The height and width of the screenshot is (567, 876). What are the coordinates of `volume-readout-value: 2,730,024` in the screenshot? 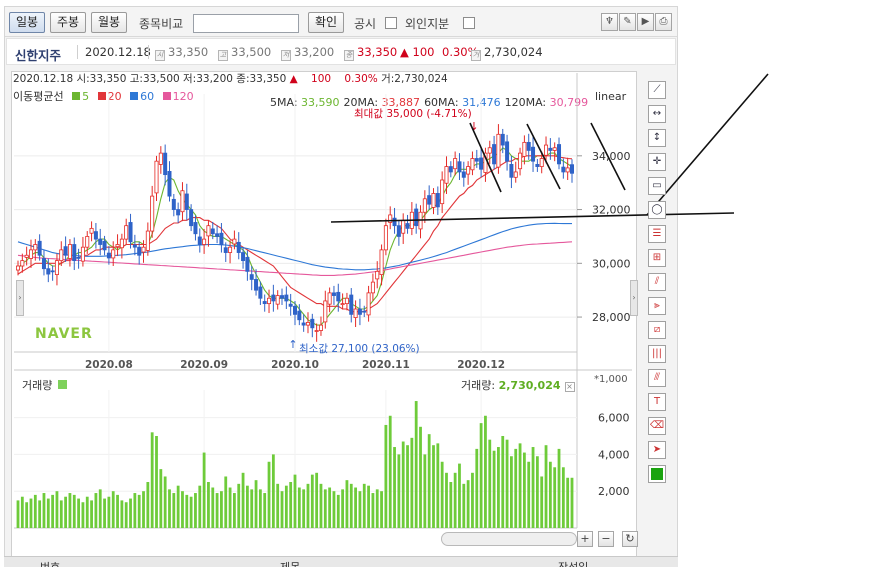 It's located at (529, 385).